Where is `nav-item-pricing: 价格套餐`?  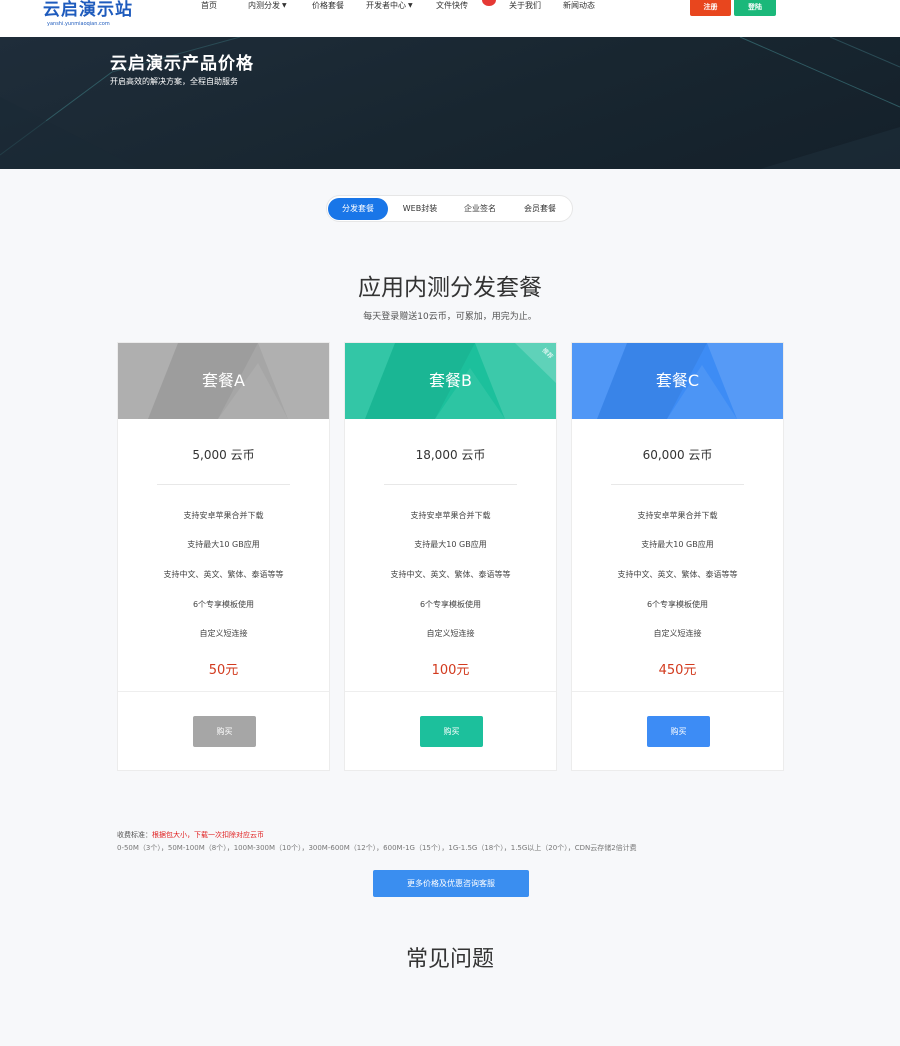
nav-item-pricing: 价格套餐 is located at coordinates (328, 6).